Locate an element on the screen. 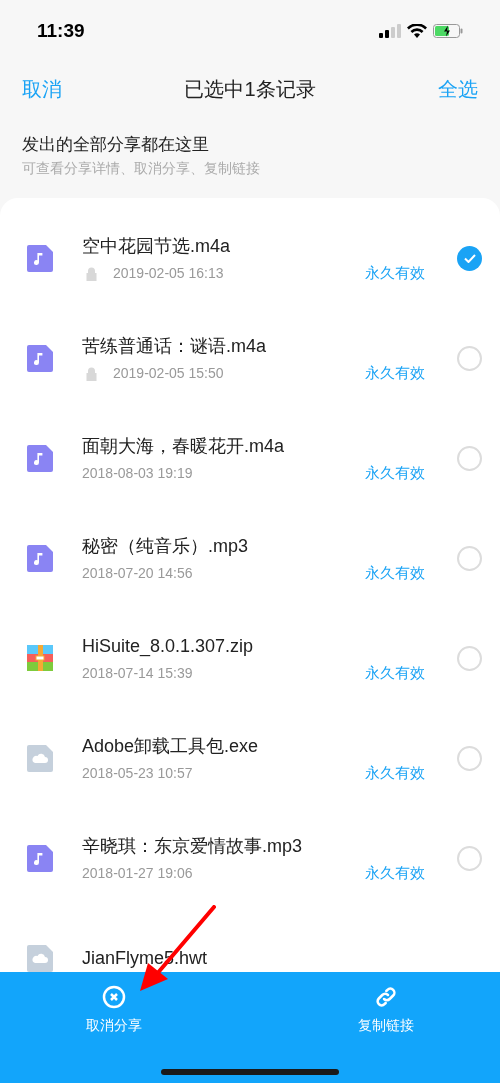  file-name: 空中花园节选.m4a is located at coordinates (157, 246).